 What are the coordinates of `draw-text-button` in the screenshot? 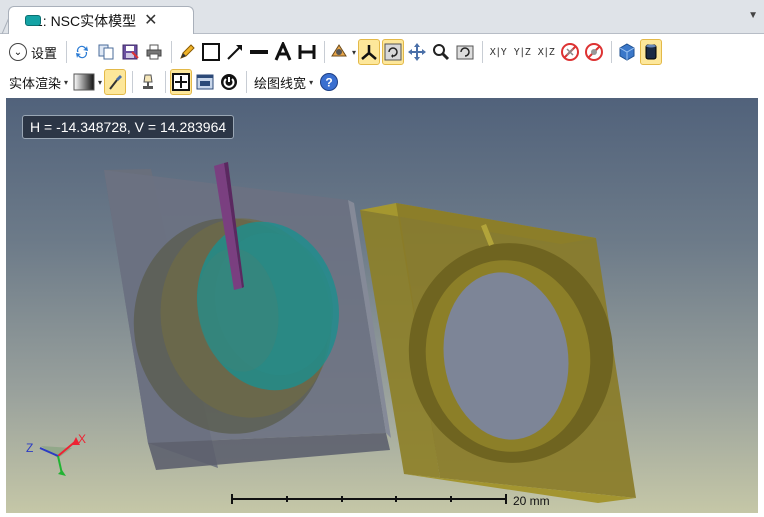 It's located at (283, 52).